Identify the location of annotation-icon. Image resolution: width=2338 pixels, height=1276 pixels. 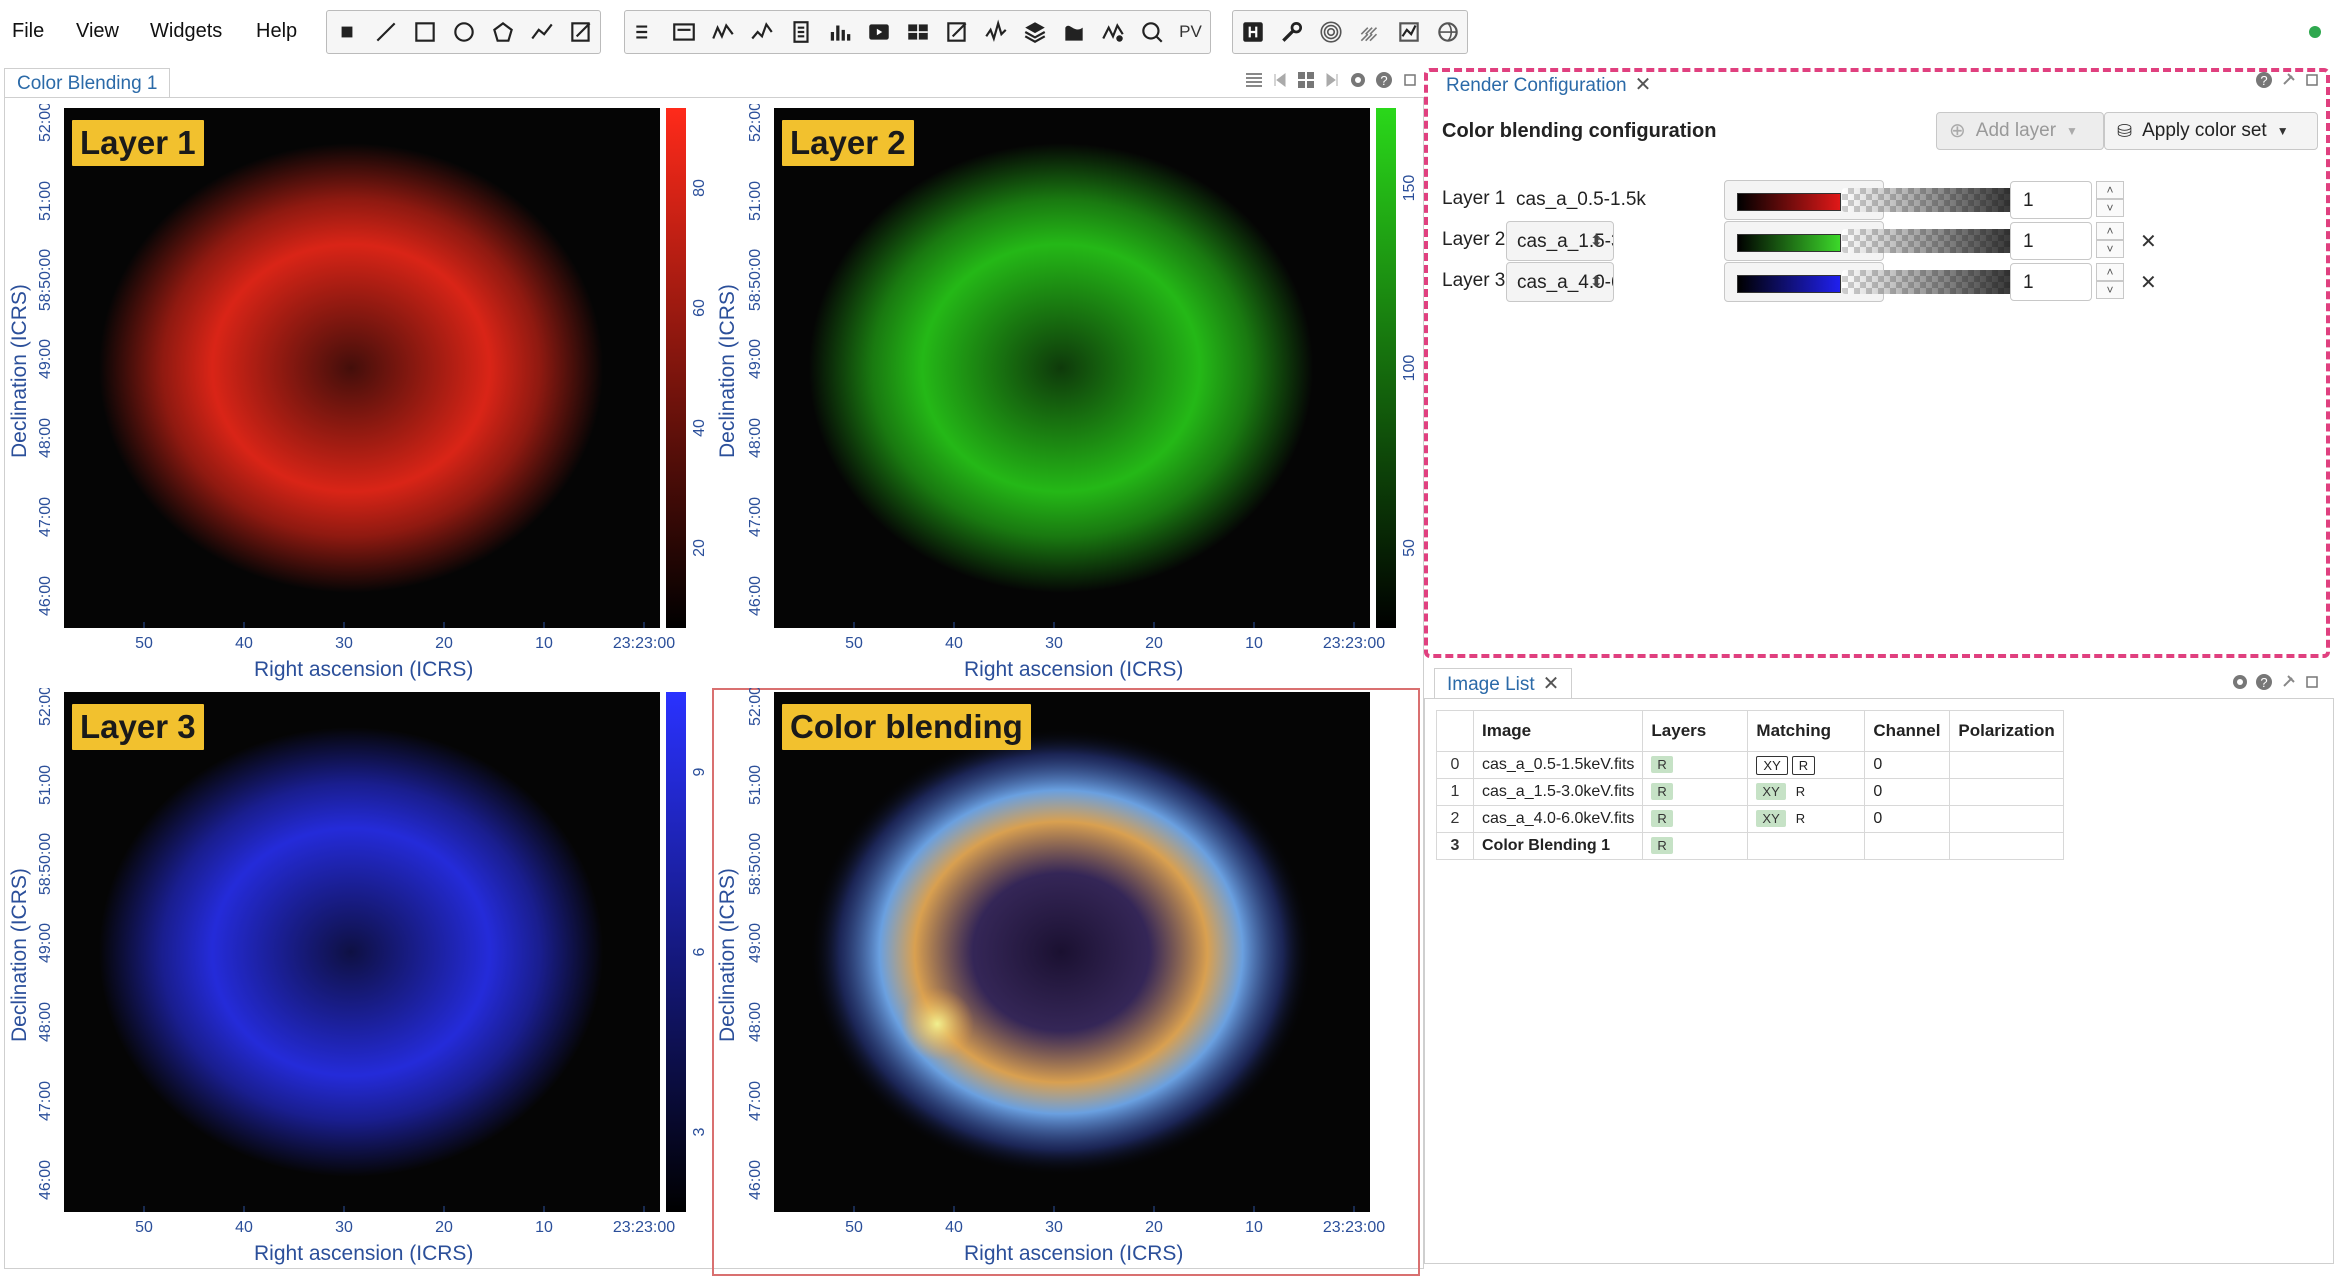
(580, 32).